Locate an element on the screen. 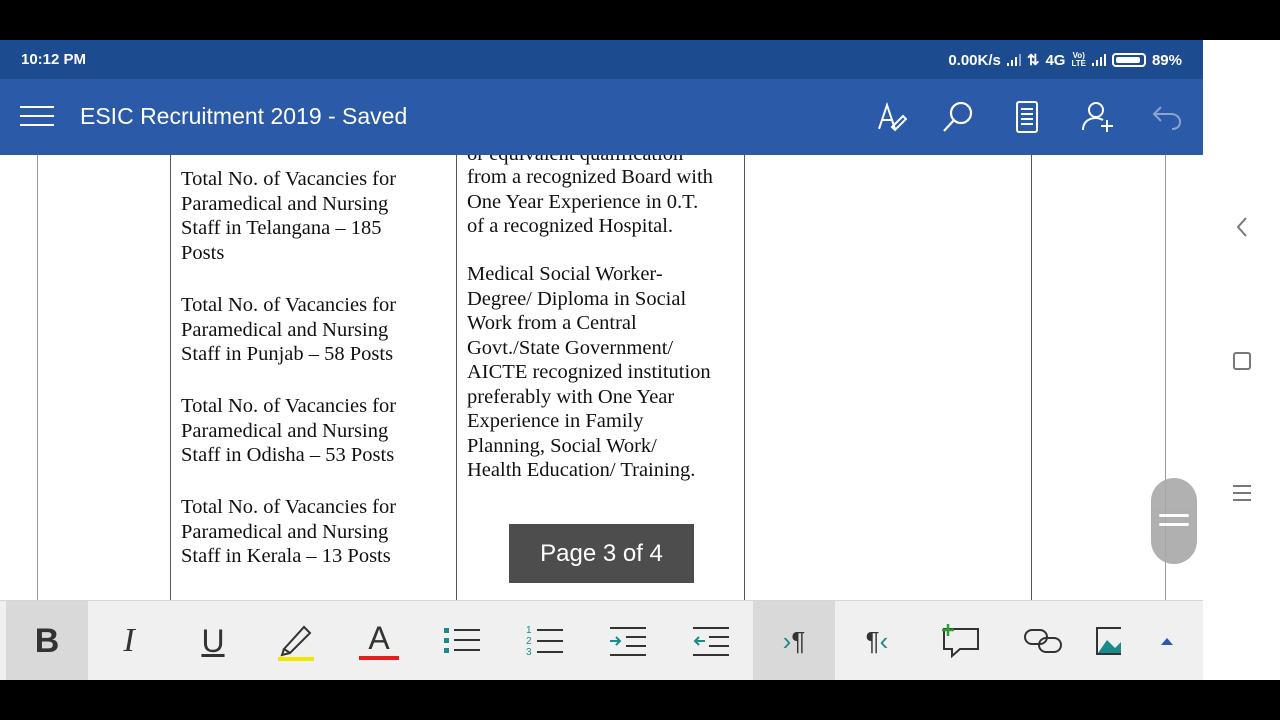 The width and height of the screenshot is (1280, 720). highlighter-icon is located at coordinates (296, 640).